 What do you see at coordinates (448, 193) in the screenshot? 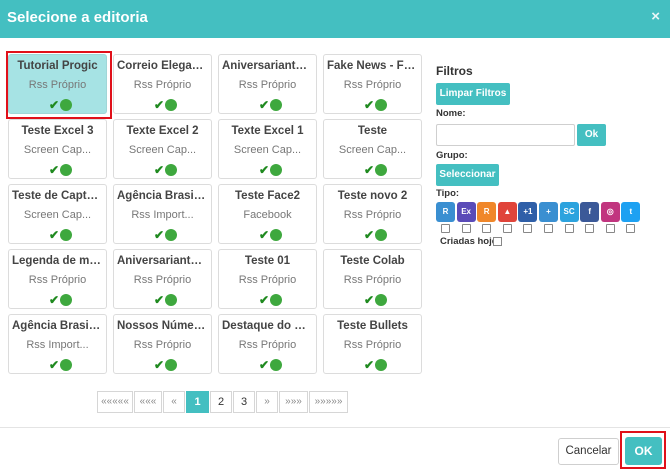
I see `type-label: Tipo:` at bounding box center [448, 193].